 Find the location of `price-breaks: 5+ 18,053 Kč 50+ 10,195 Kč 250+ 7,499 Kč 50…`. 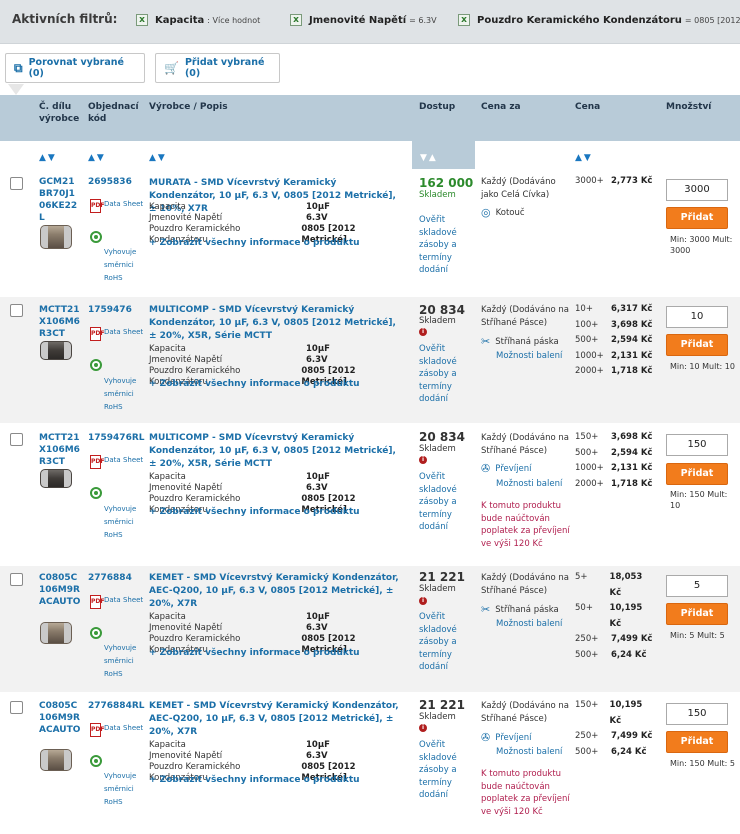

price-breaks: 5+ 18,053 Kč 50+ 10,195 Kč 250+ 7,499 Kč 50… is located at coordinates (614, 616).